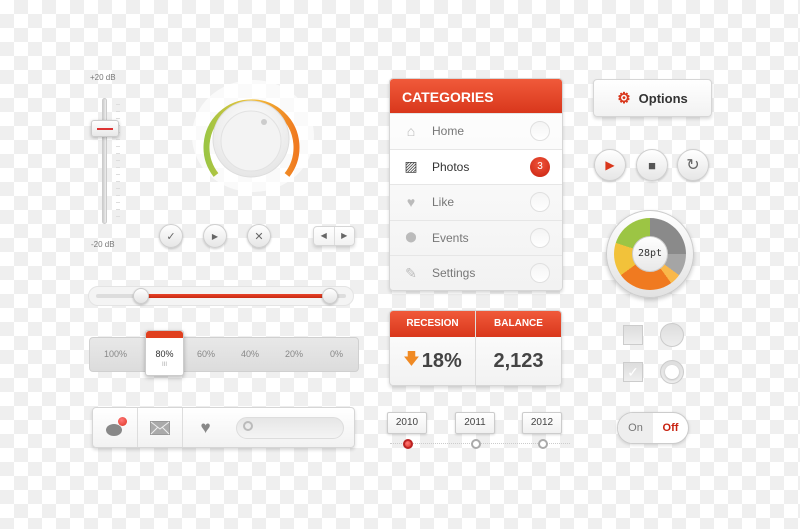 The image size is (800, 529). What do you see at coordinates (635, 428) in the screenshot?
I see `toggle-on: On` at bounding box center [635, 428].